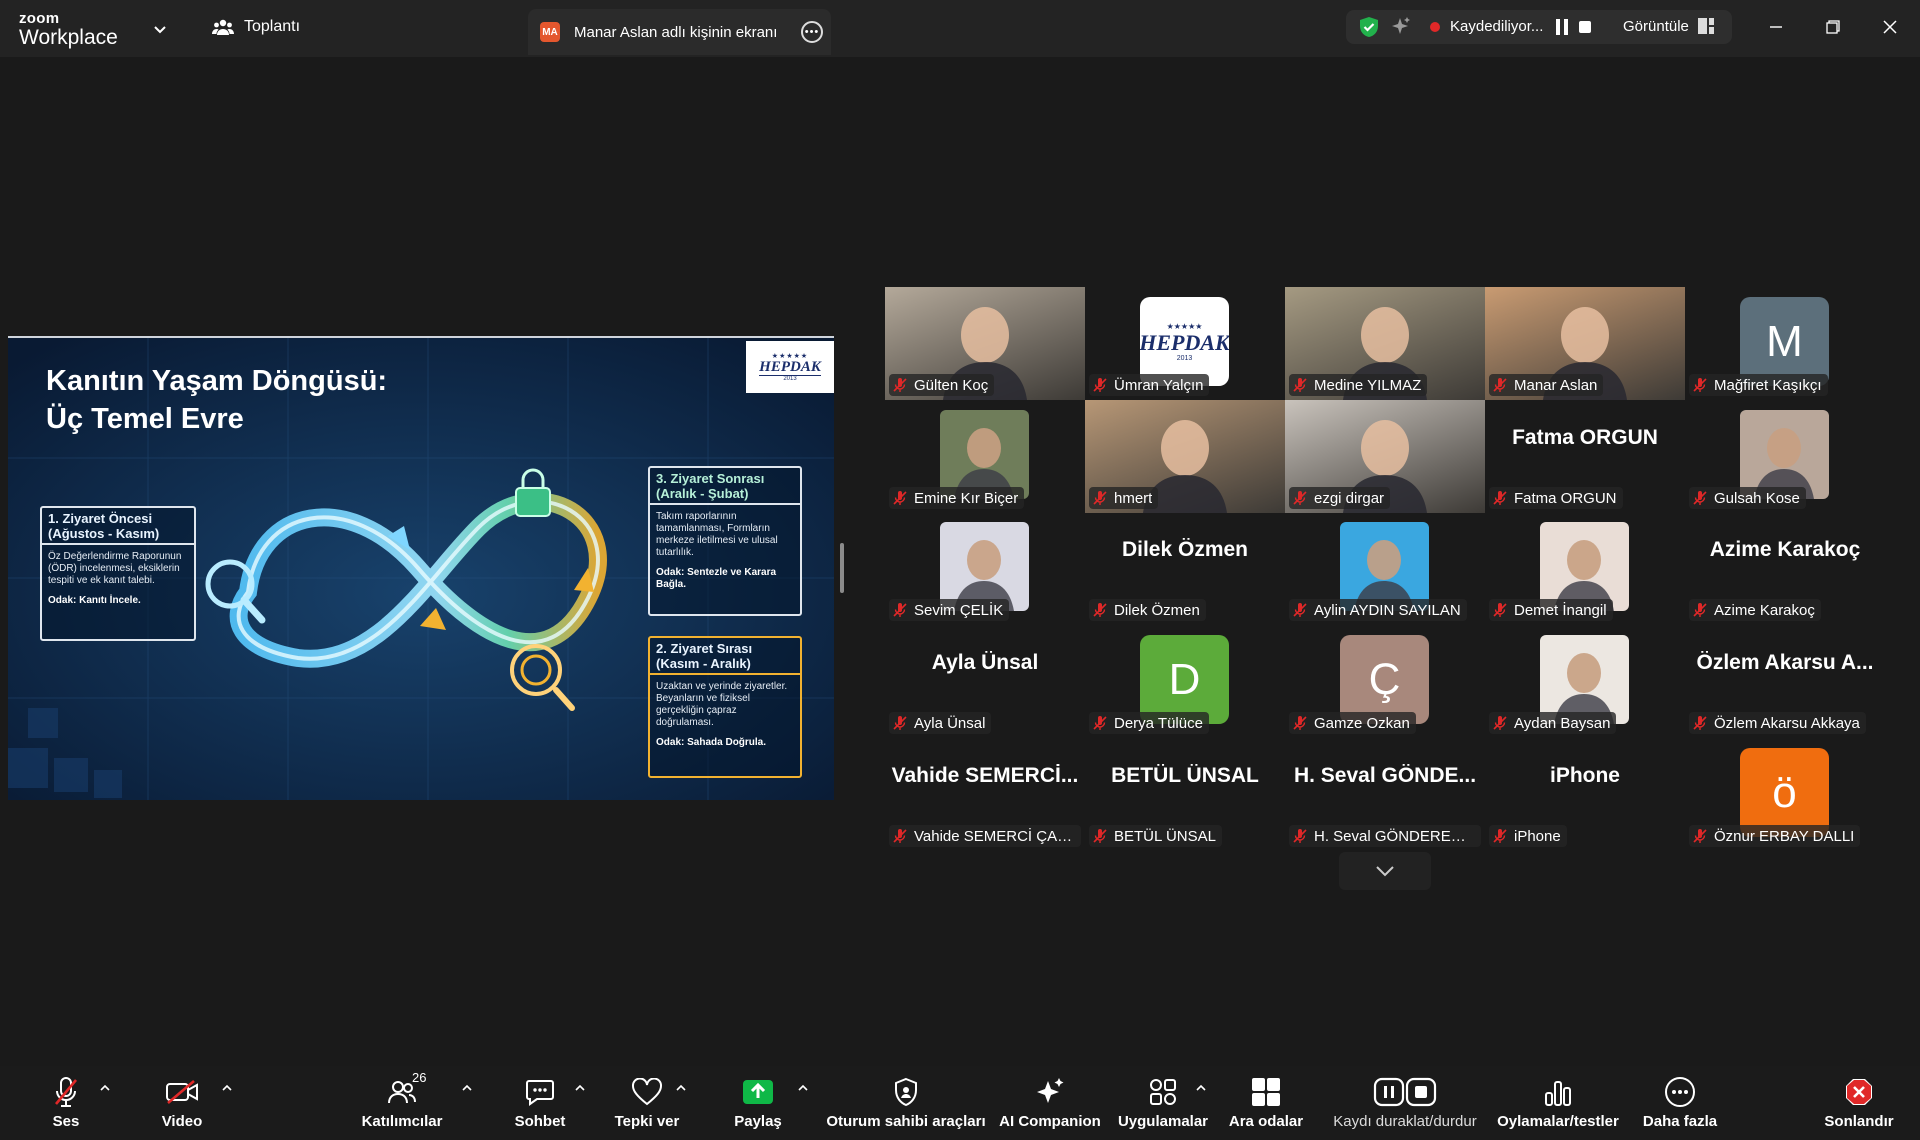 Image resolution: width=1920 pixels, height=1140 pixels. I want to click on meeting-tab: Toplantı, so click(256, 27).